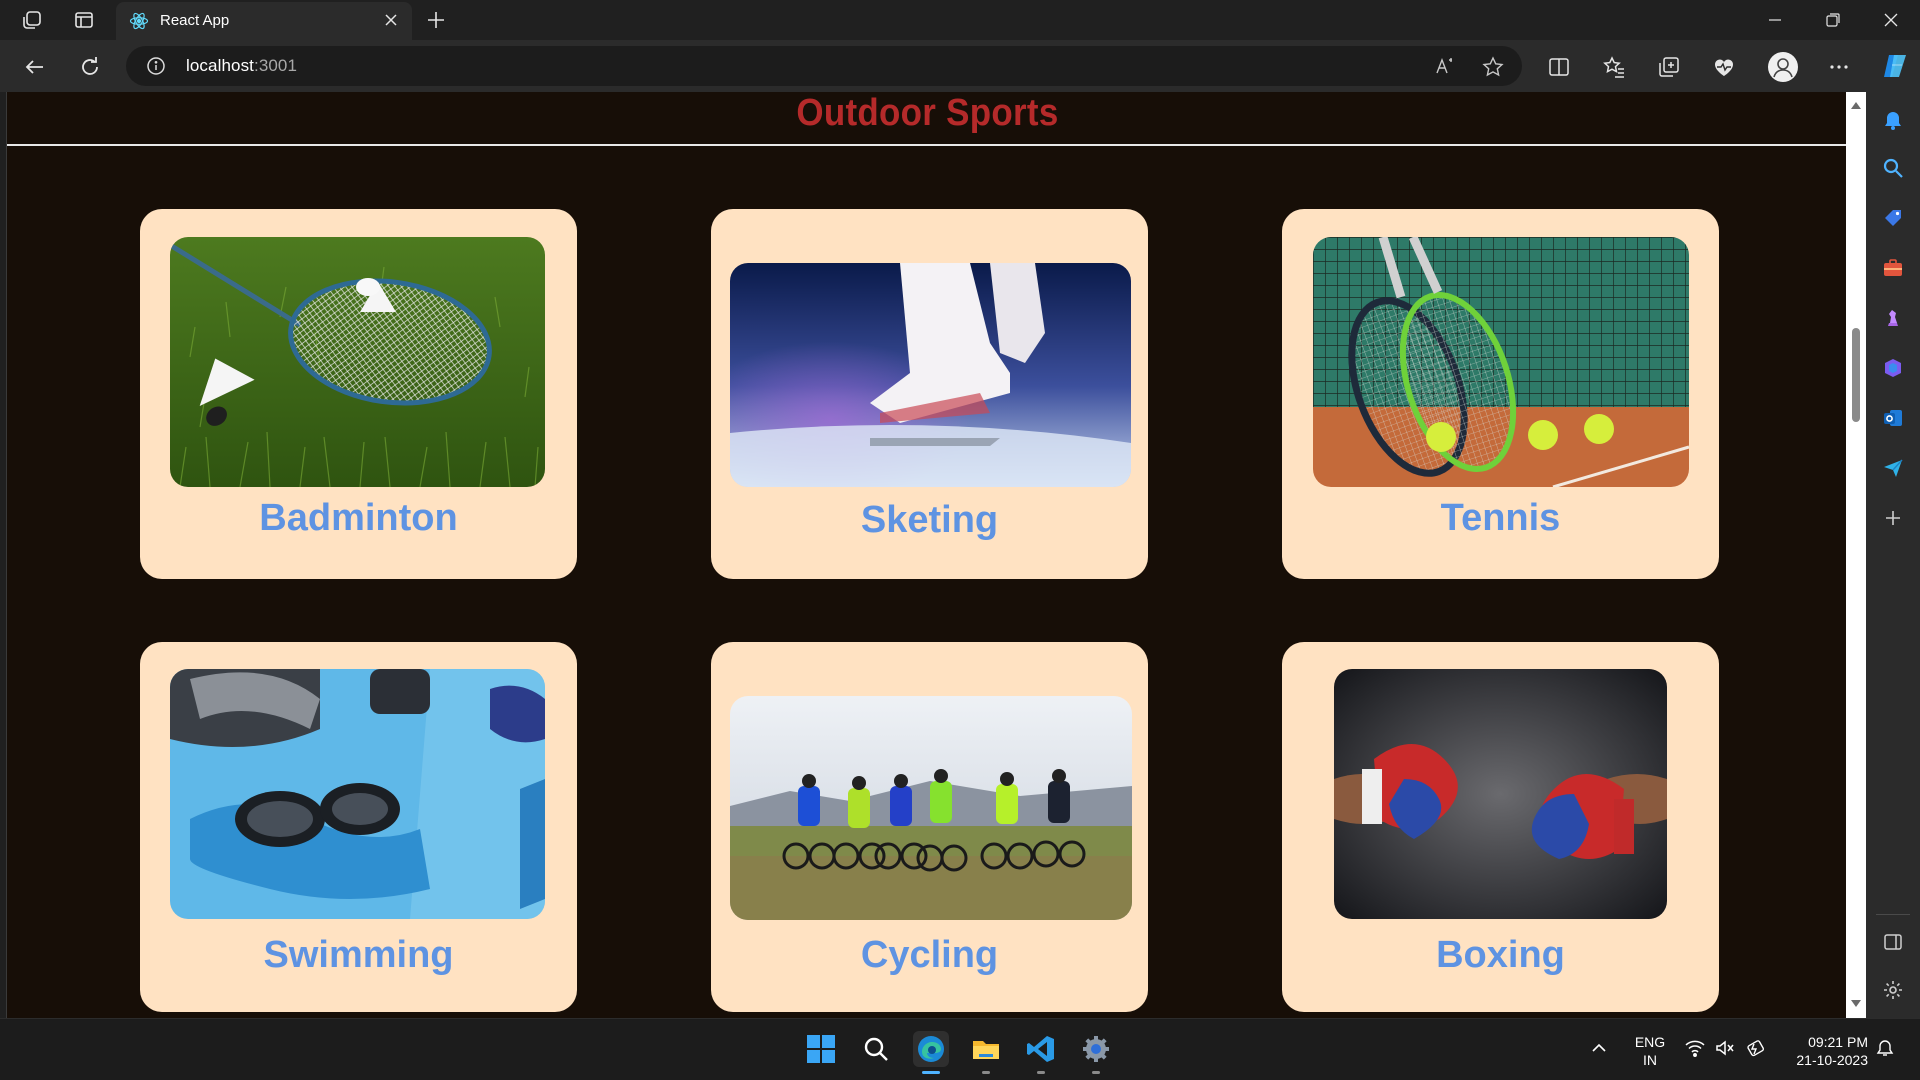 This screenshot has width=1920, height=1080. Describe the element at coordinates (1826, 1051) in the screenshot. I see `taskbar-clock: 09:21 PM 21-10-2023` at that location.